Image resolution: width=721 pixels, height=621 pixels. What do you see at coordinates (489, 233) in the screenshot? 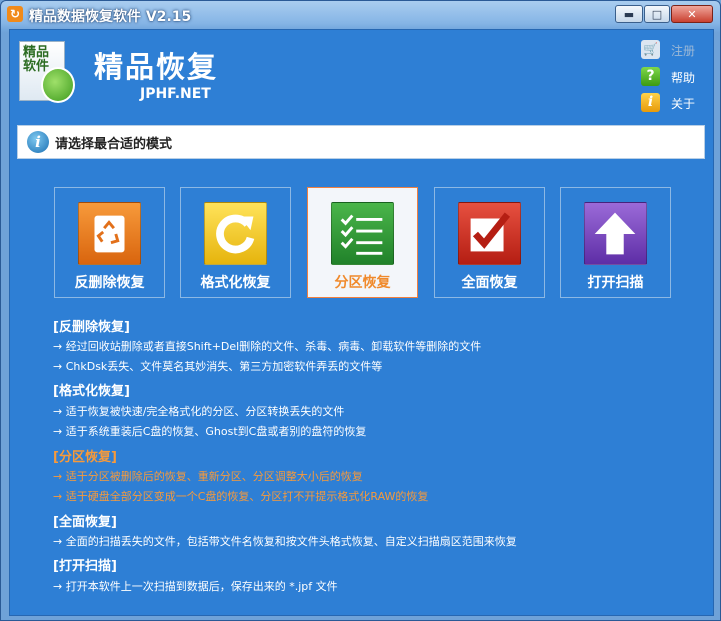
I see `checkbox-icon` at bounding box center [489, 233].